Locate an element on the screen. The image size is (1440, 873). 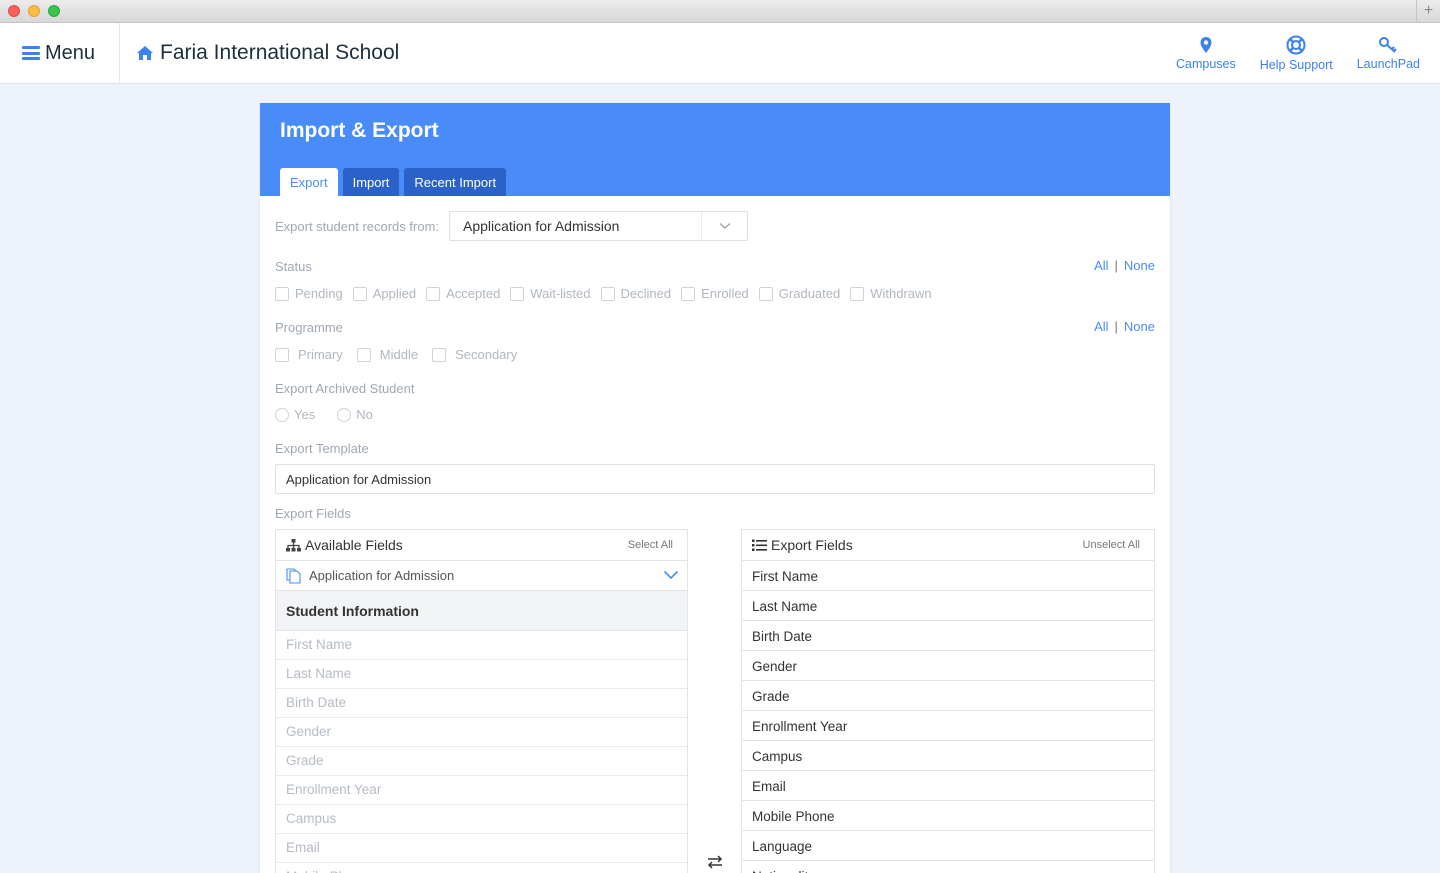
campuses-link: Campuses is located at coordinates (1206, 53).